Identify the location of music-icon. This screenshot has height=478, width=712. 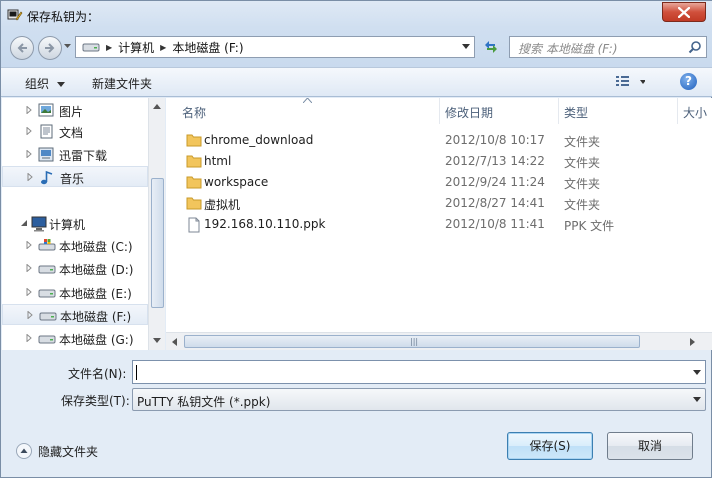
(47, 177).